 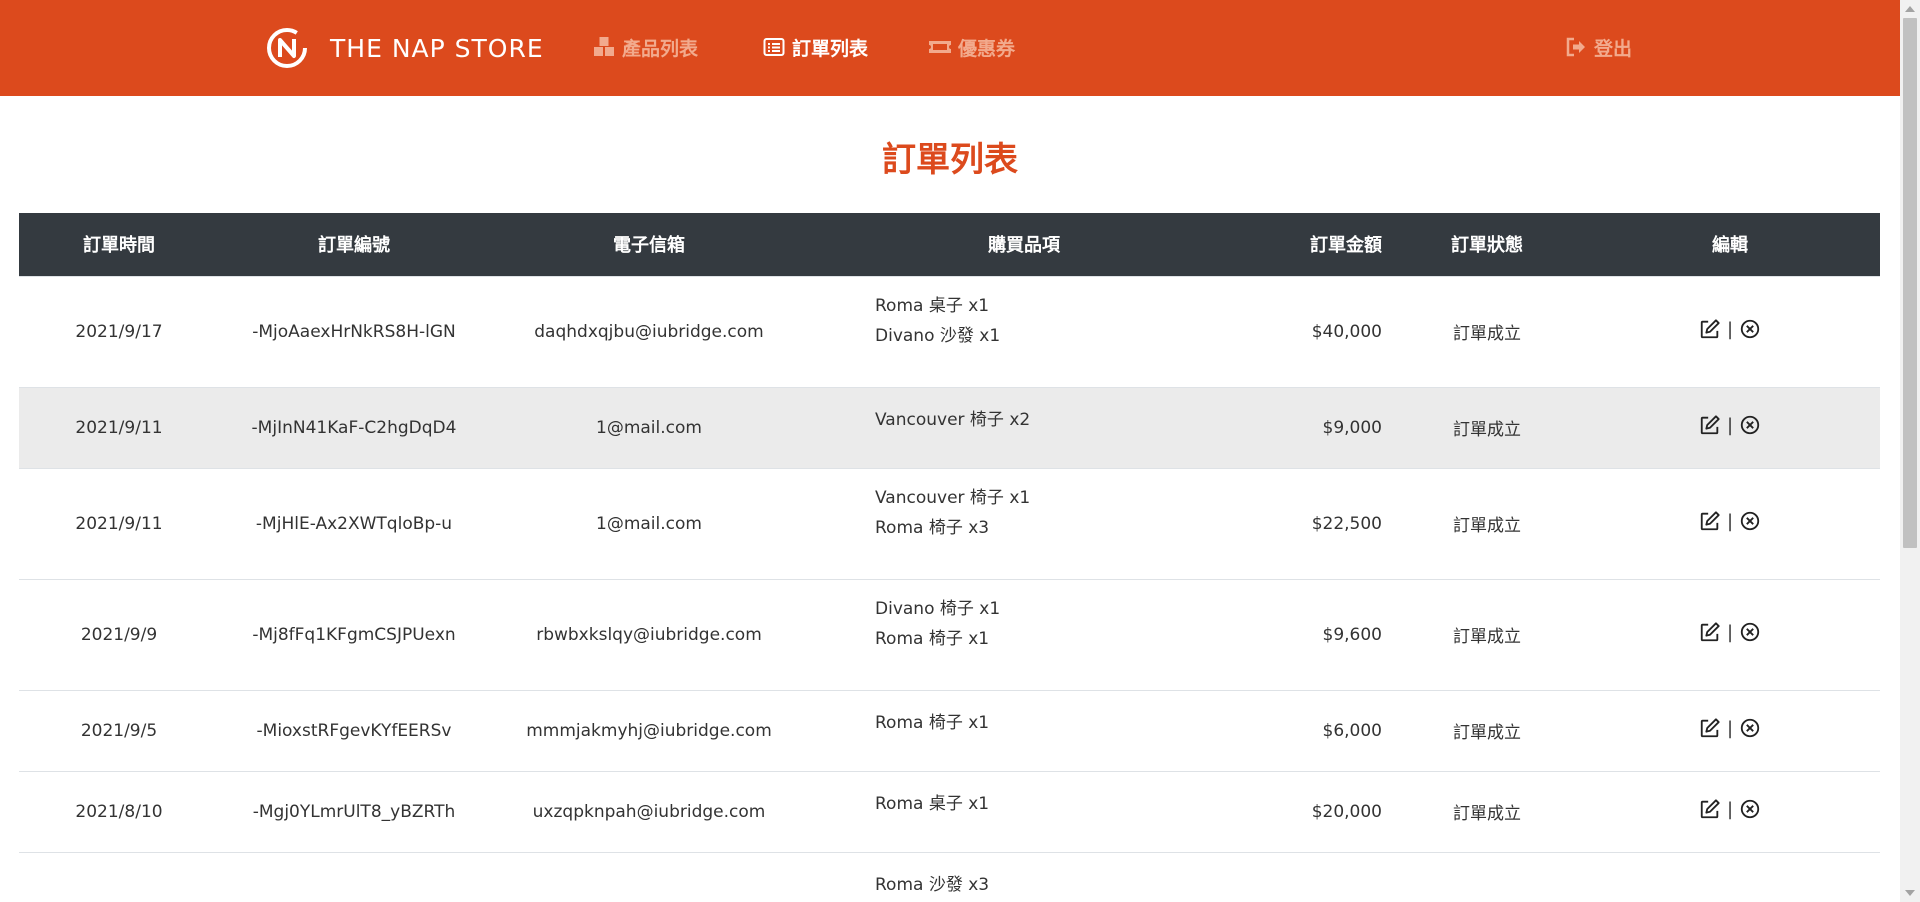 What do you see at coordinates (1910, 9) in the screenshot?
I see `scroll-up-arrow-icon` at bounding box center [1910, 9].